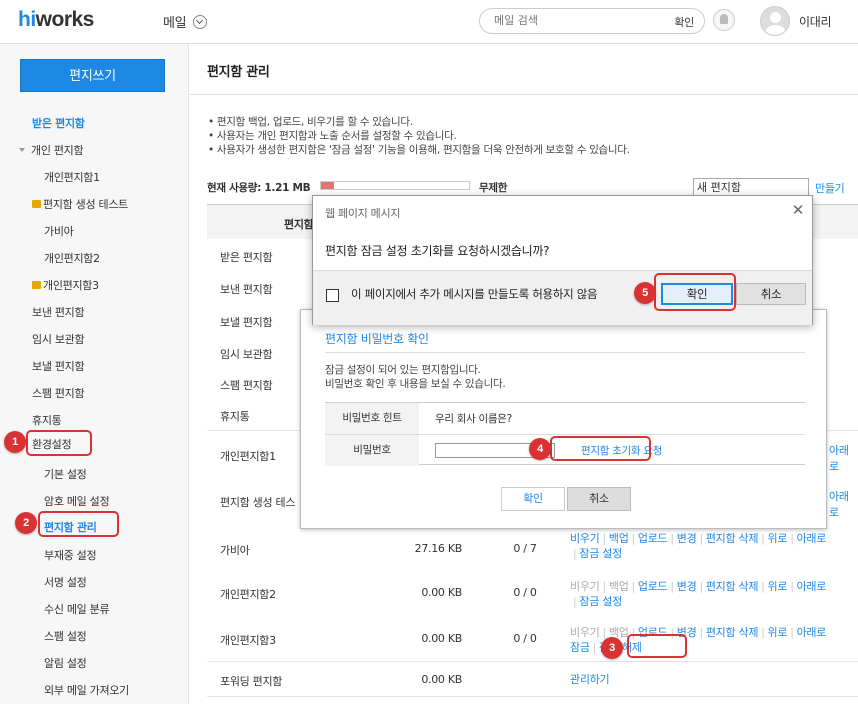  I want to click on user-name: 이대리, so click(815, 21).